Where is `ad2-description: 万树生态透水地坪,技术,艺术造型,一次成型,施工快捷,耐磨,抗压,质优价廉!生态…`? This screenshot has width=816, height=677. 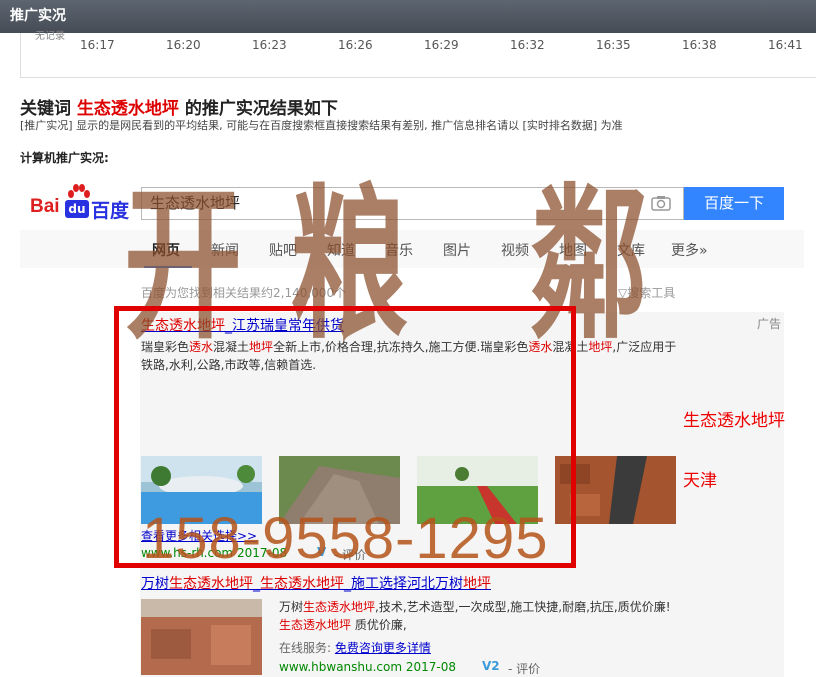
ad2-description: 万树生态透水地坪,技术,艺术造型,一次成型,施工快捷,耐磨,抗压,质优价廉!生态… is located at coordinates (475, 616).